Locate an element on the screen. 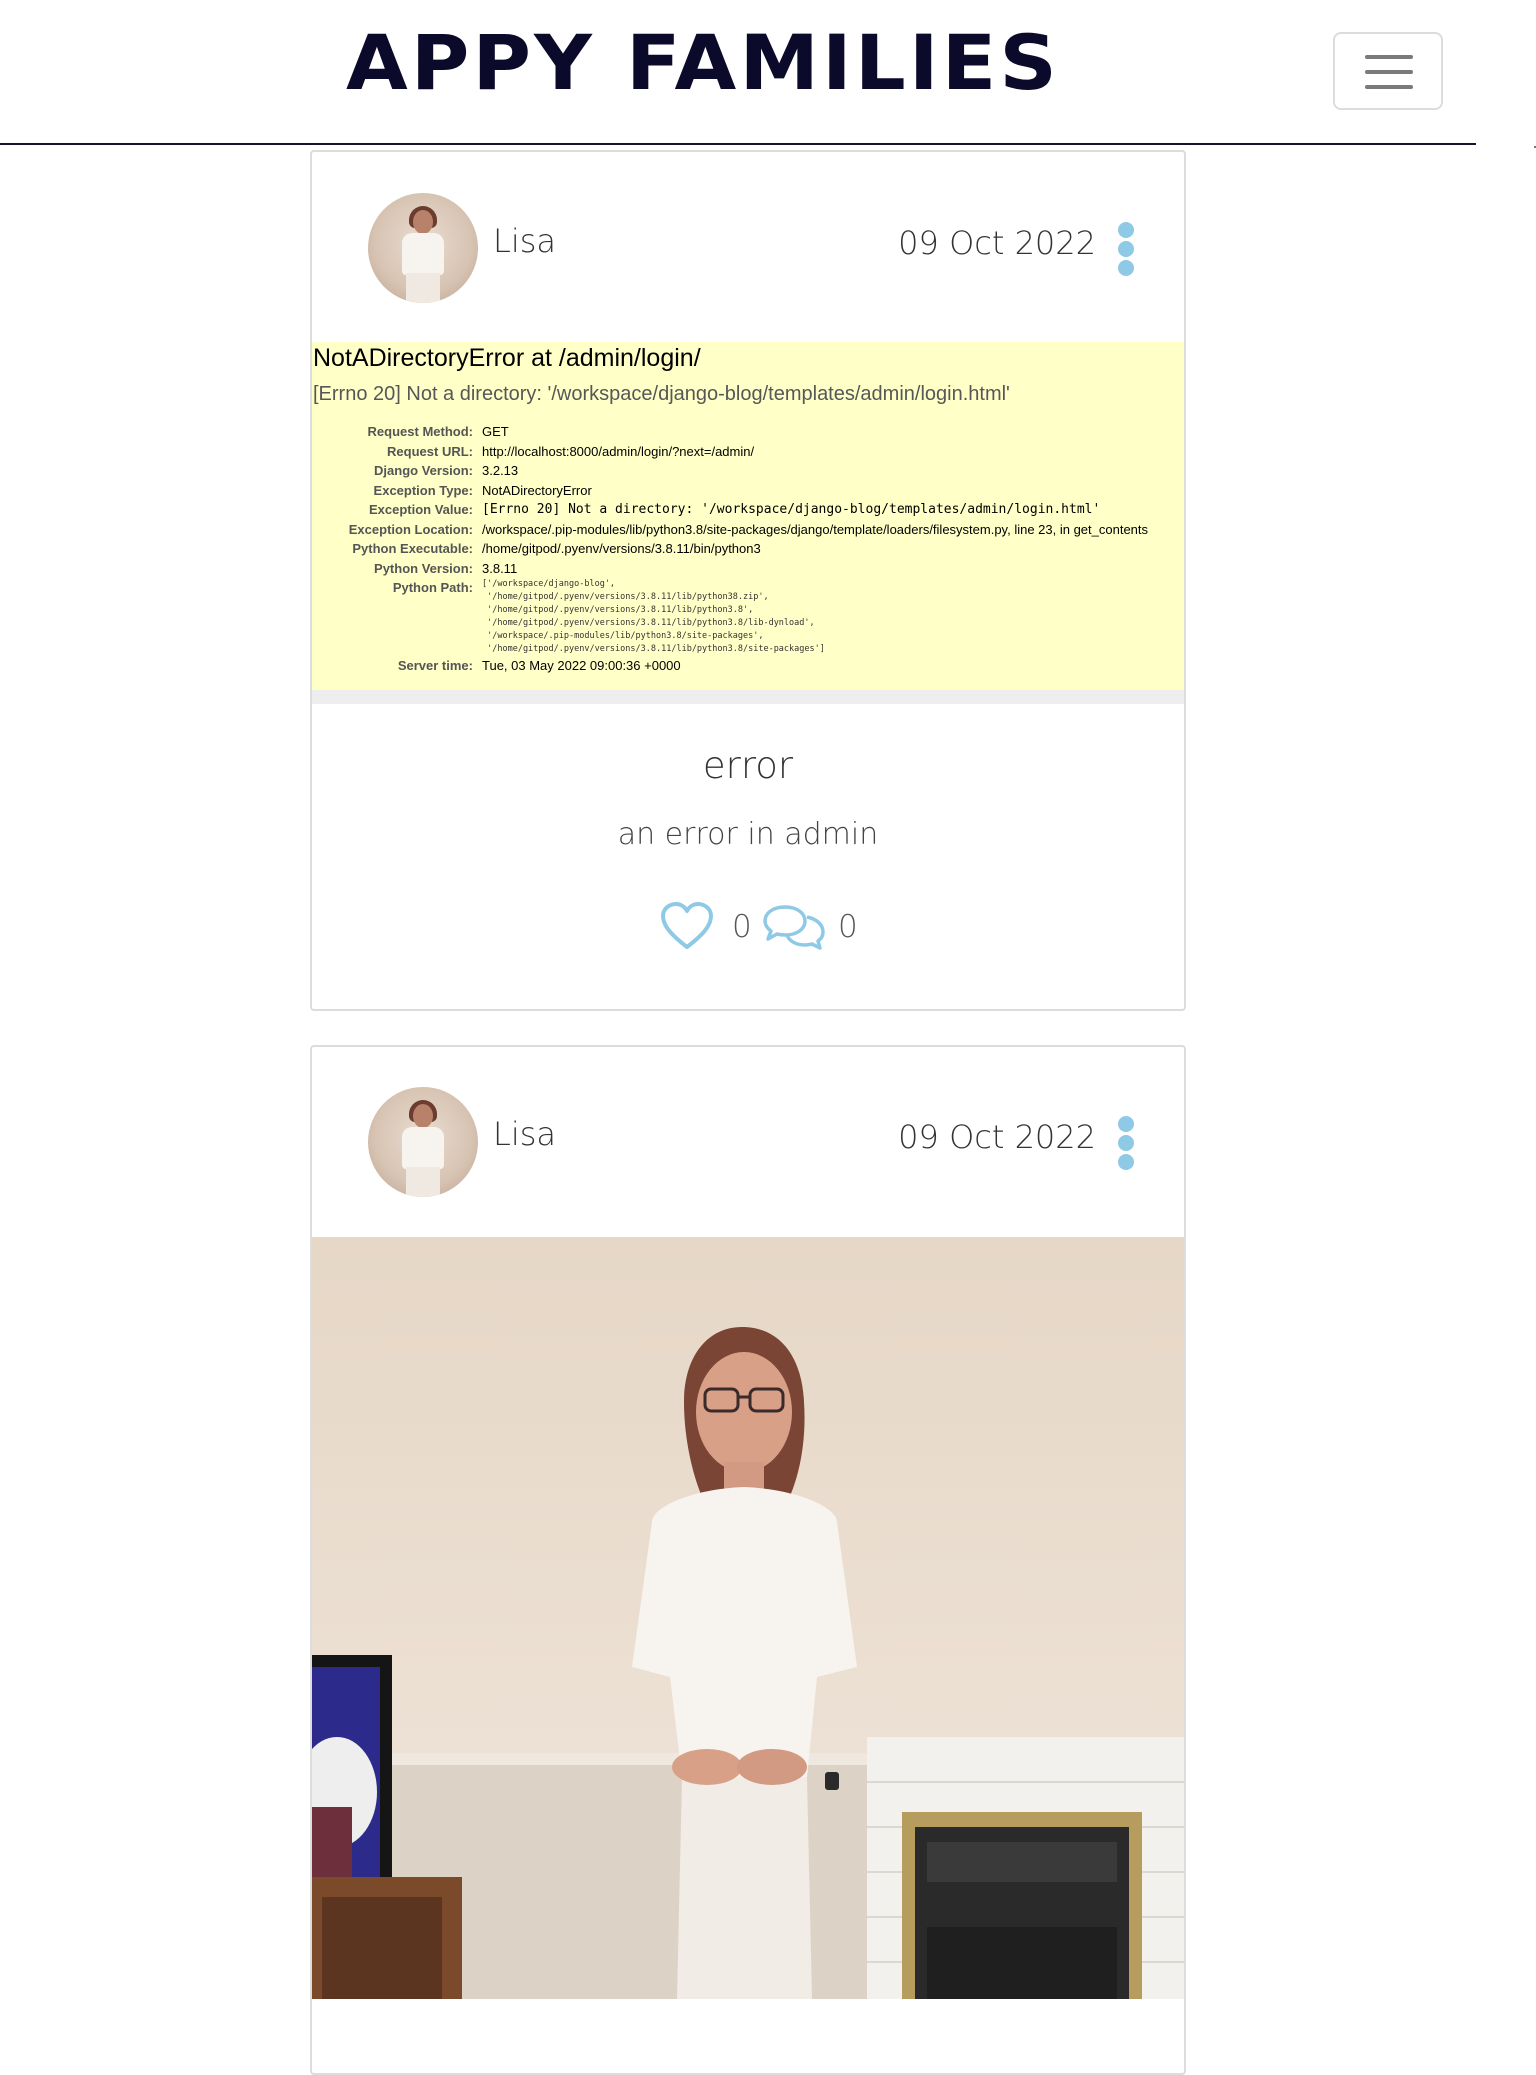  error-row: Python Version: 3.8.11 is located at coordinates (730, 569).